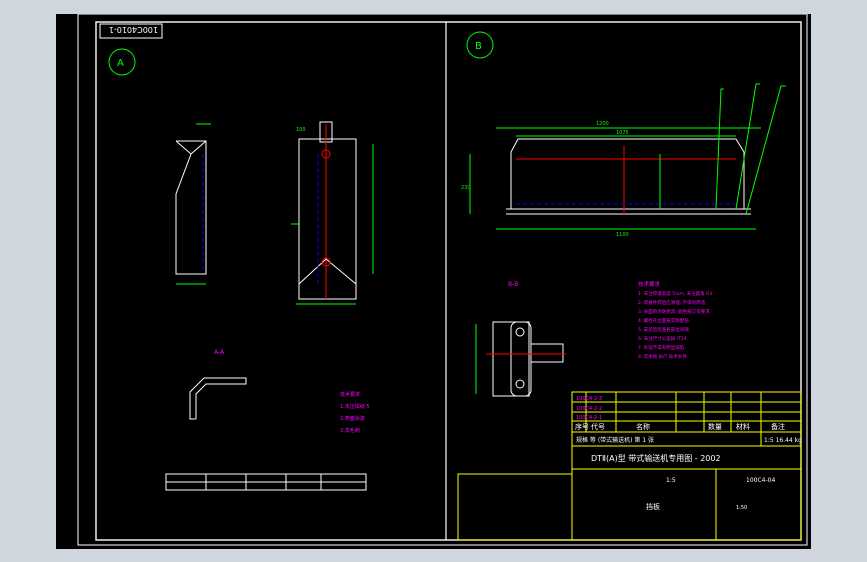  What do you see at coordinates (760, 480) in the screenshot?
I see `drawing-number: 100C4-04` at bounding box center [760, 480].